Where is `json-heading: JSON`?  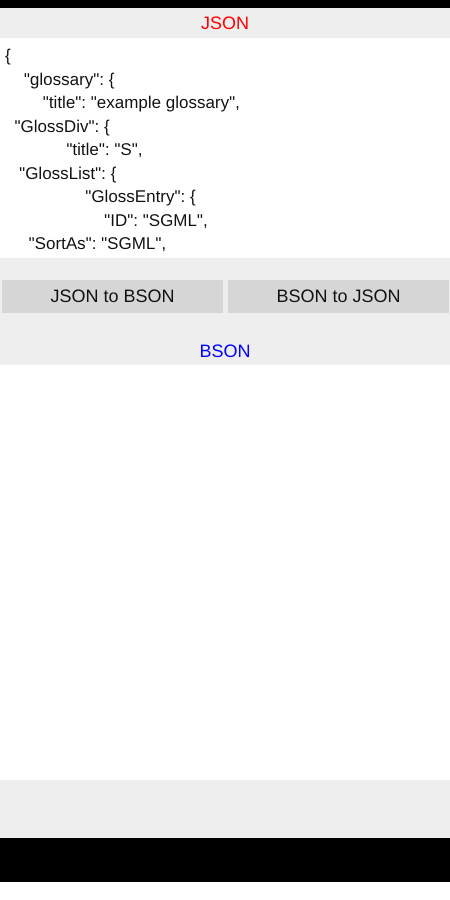
json-heading: JSON is located at coordinates (224, 23).